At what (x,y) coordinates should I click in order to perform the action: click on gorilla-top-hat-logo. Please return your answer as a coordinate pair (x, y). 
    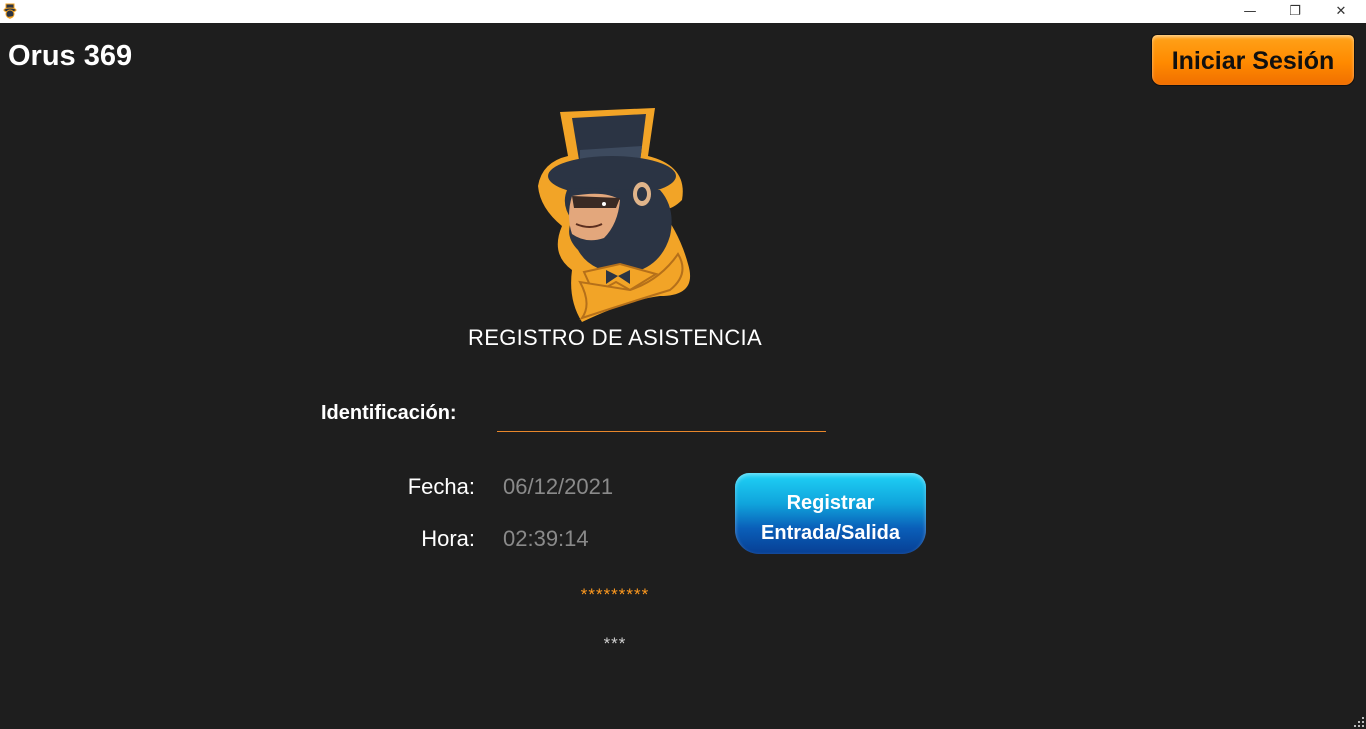
    Looking at the image, I should click on (614, 215).